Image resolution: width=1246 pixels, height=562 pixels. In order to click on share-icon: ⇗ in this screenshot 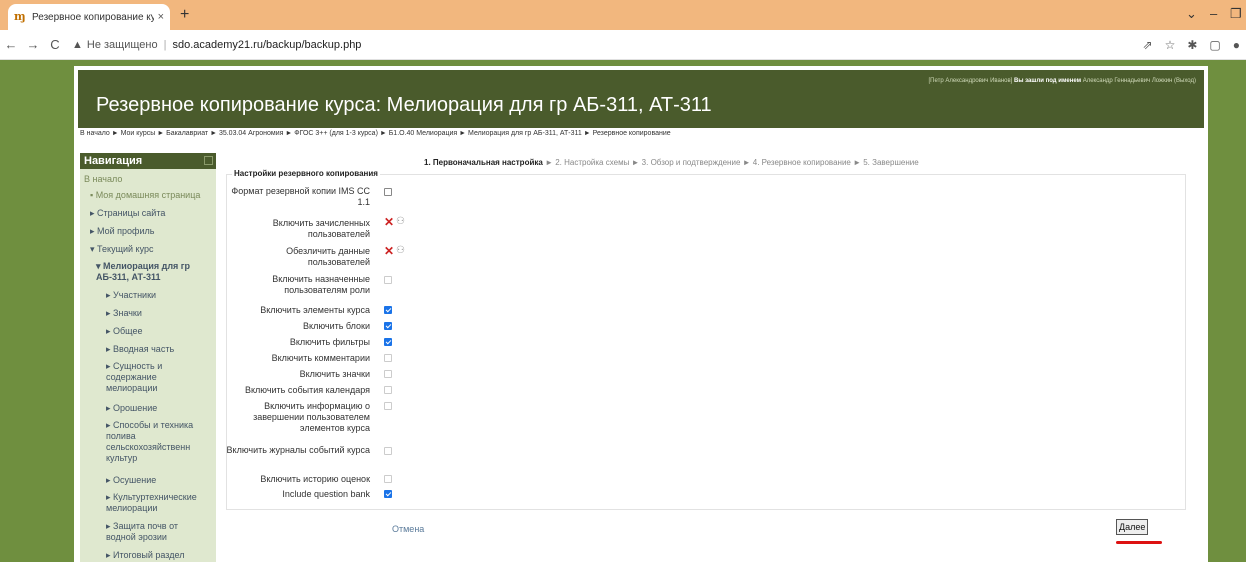, I will do `click(1148, 45)`.